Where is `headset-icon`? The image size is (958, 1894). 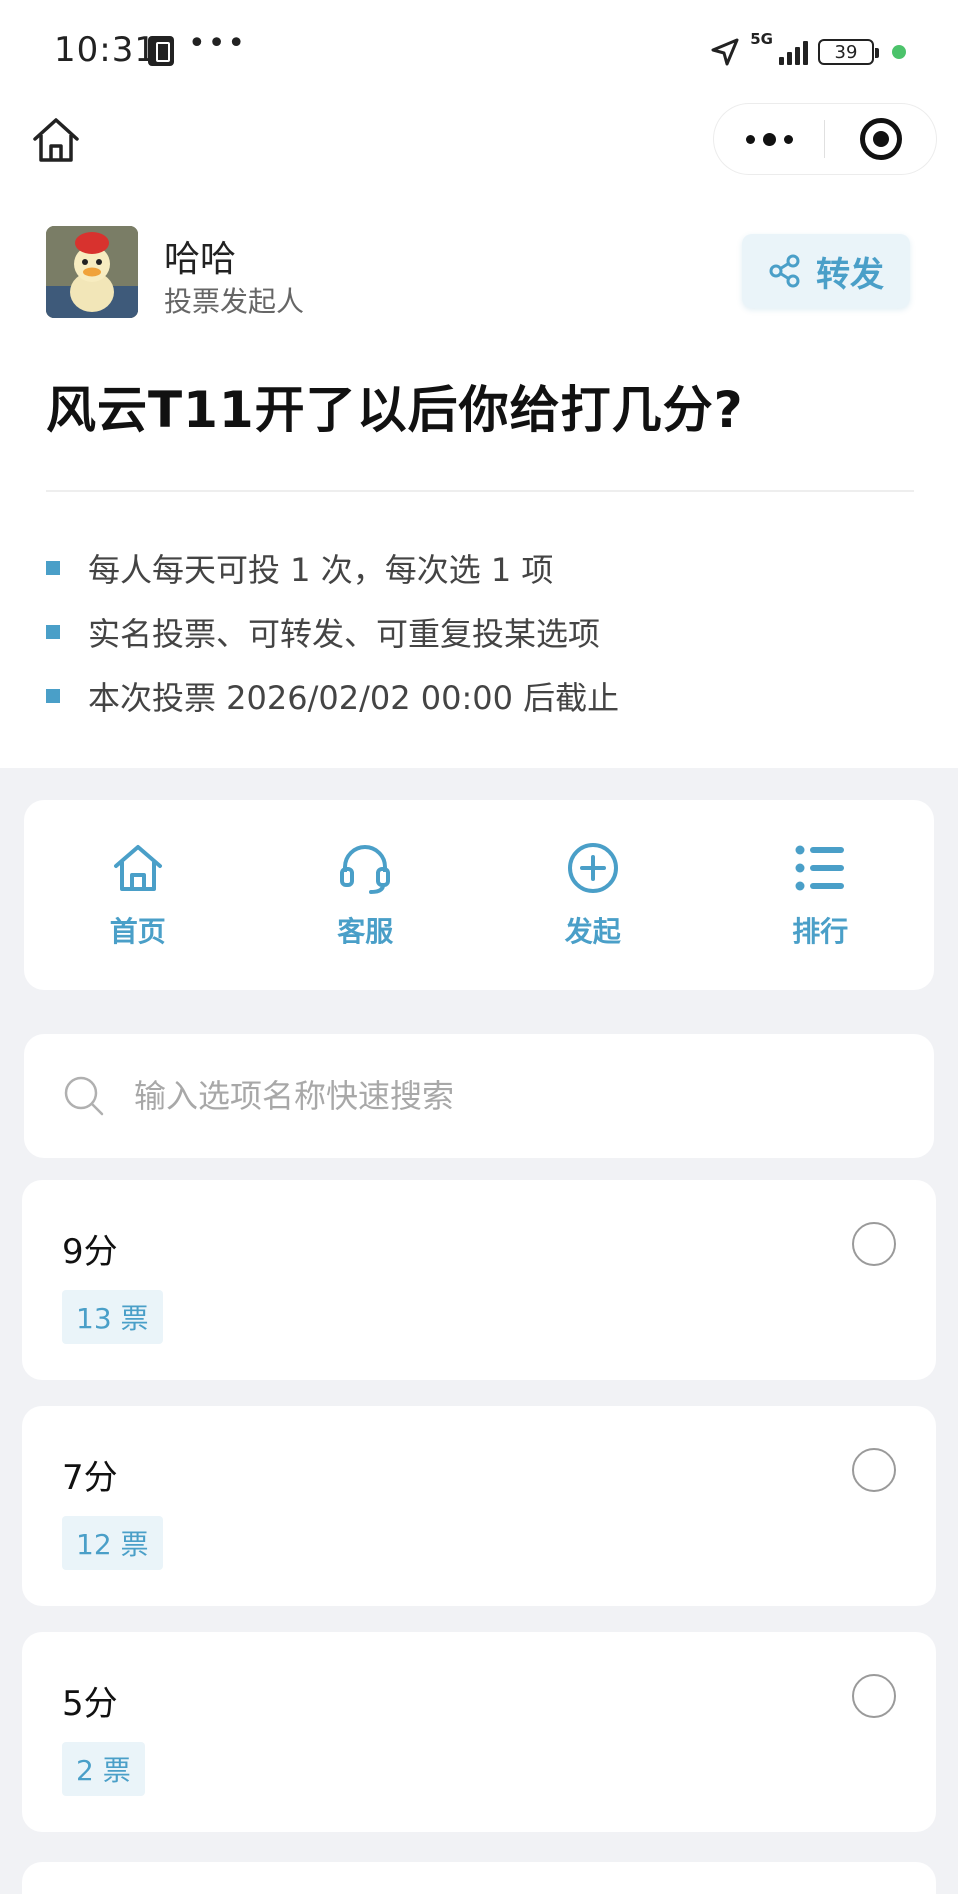 headset-icon is located at coordinates (365, 869).